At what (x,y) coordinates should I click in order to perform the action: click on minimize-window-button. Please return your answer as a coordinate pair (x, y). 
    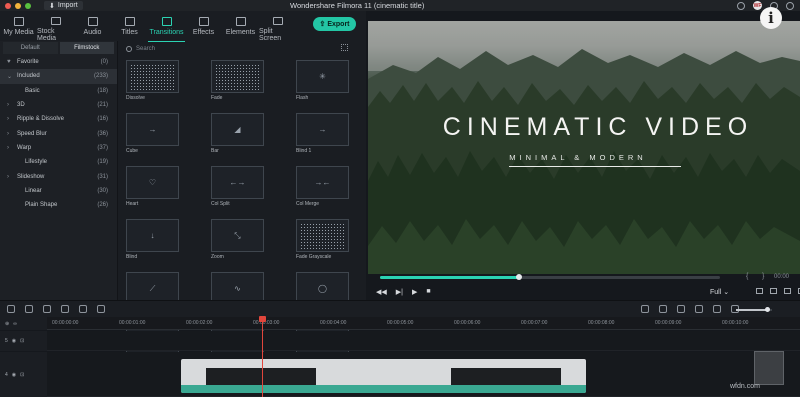
    Looking at the image, I should click on (18, 5).